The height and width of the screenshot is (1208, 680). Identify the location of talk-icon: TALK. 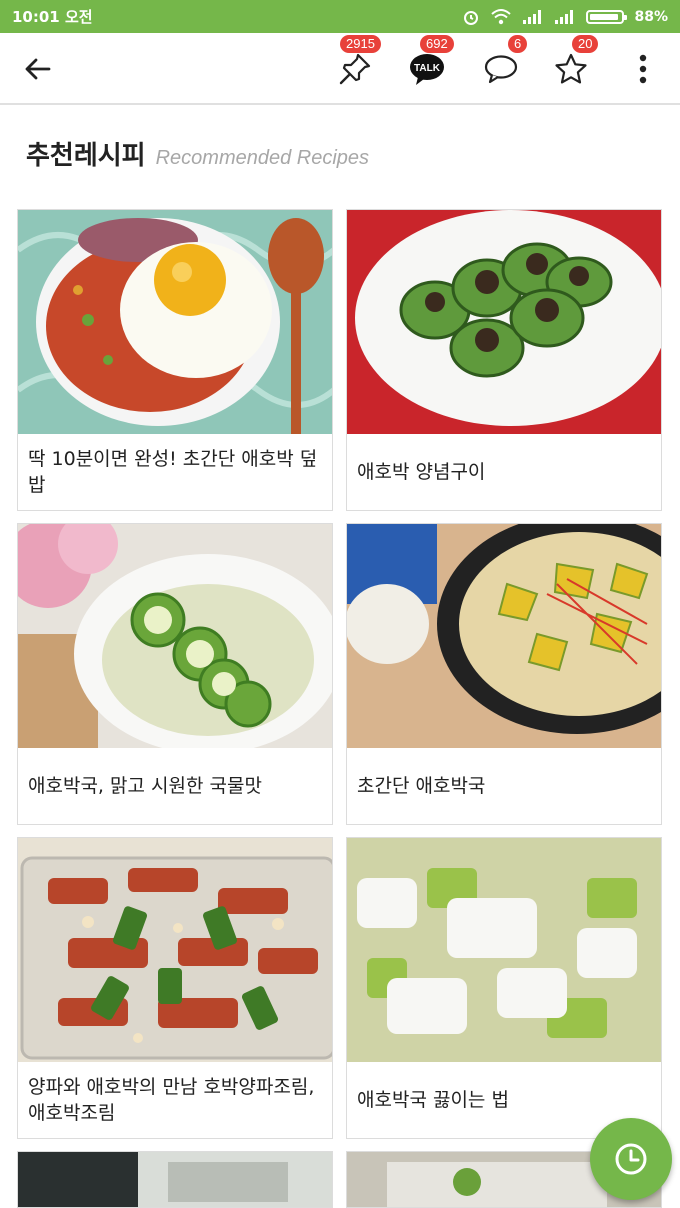
(427, 69).